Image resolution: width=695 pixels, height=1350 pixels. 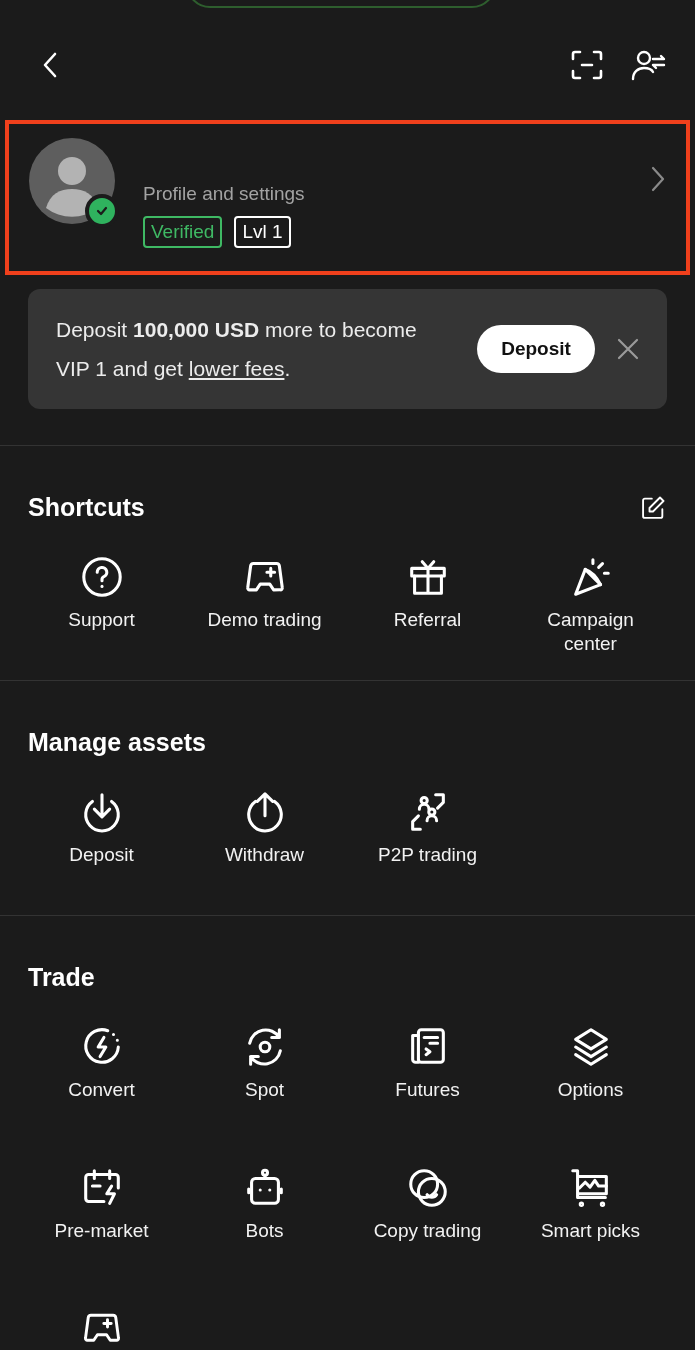 I want to click on profile-title: Profile and settings, so click(x=224, y=194).